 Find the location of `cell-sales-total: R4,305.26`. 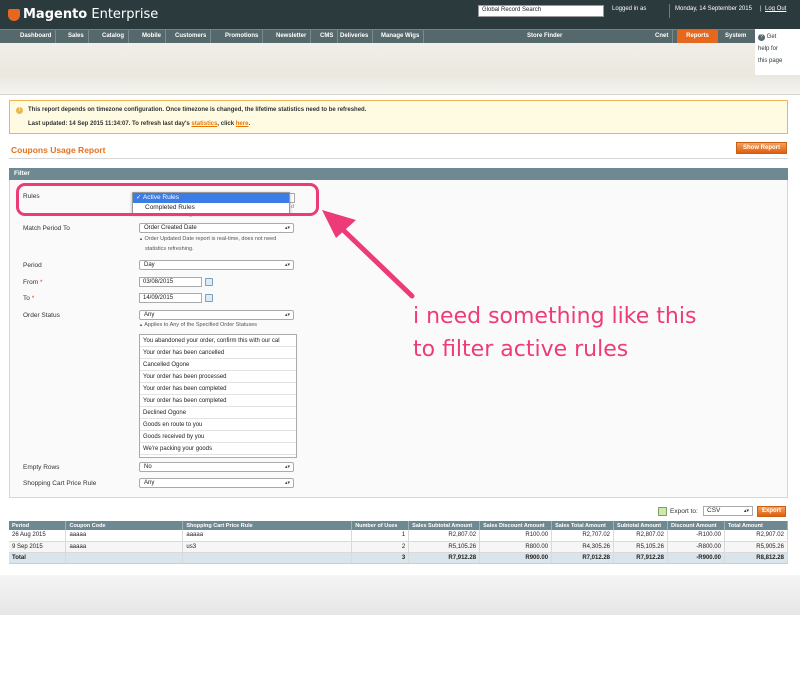

cell-sales-total: R4,305.26 is located at coordinates (583, 547).